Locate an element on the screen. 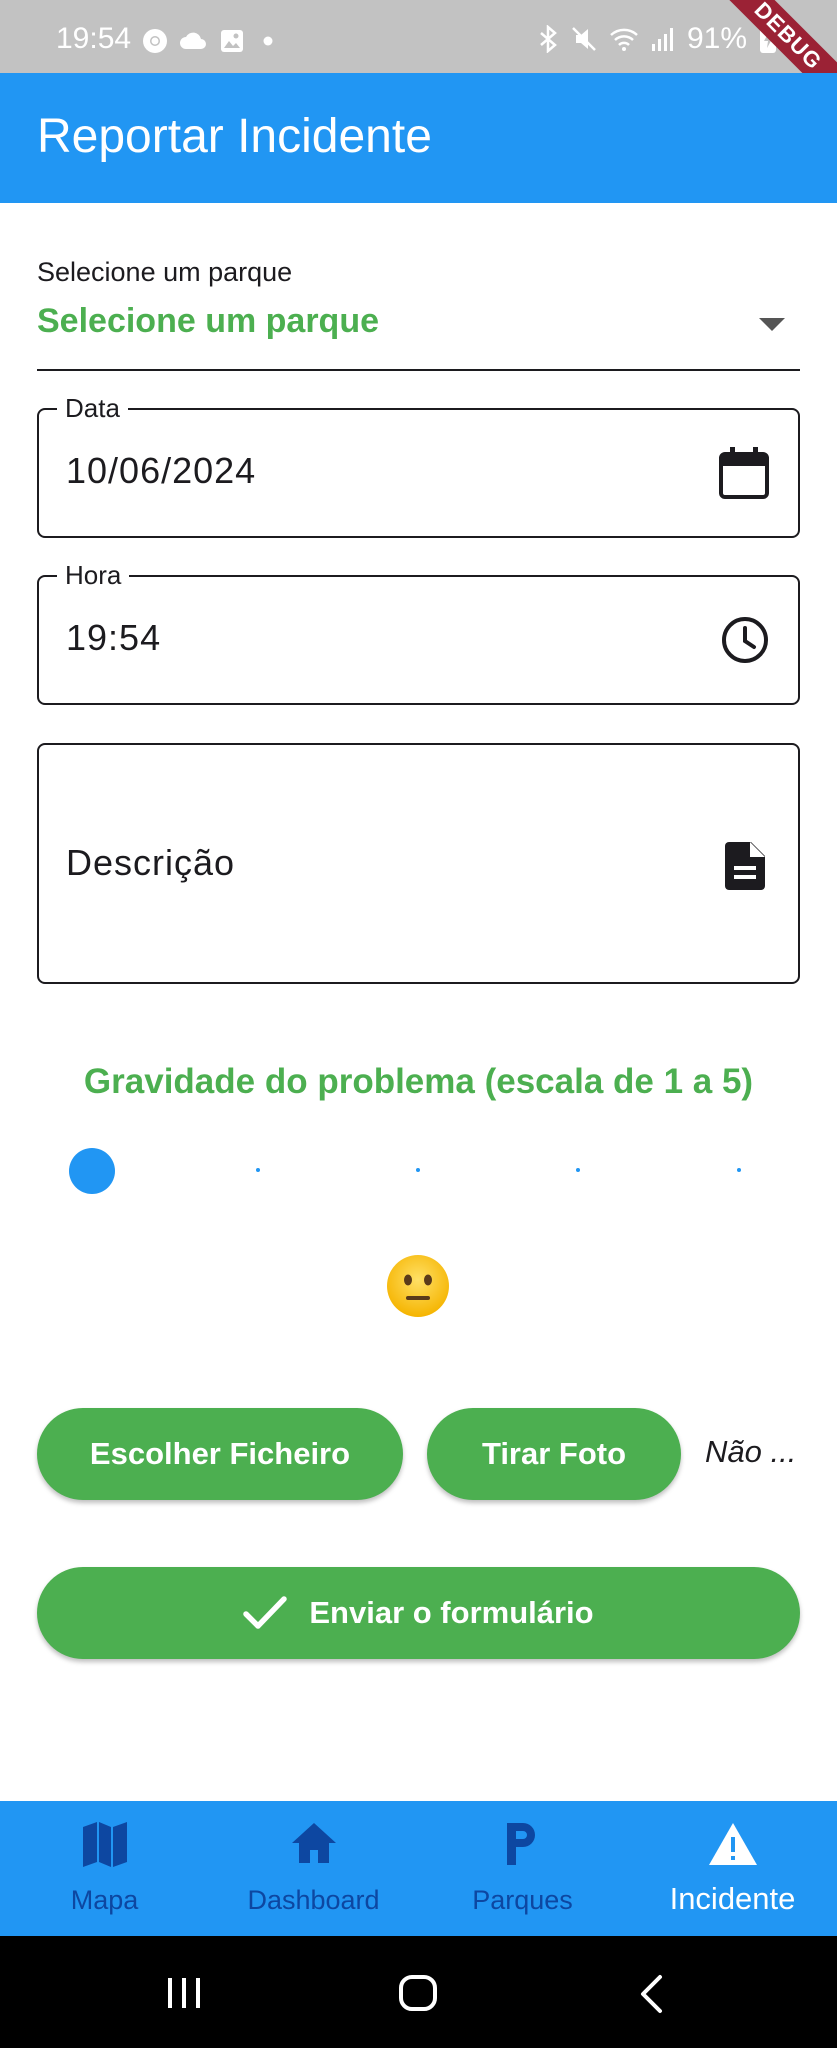  submit-button: Enviar o formulário is located at coordinates (418, 1613).